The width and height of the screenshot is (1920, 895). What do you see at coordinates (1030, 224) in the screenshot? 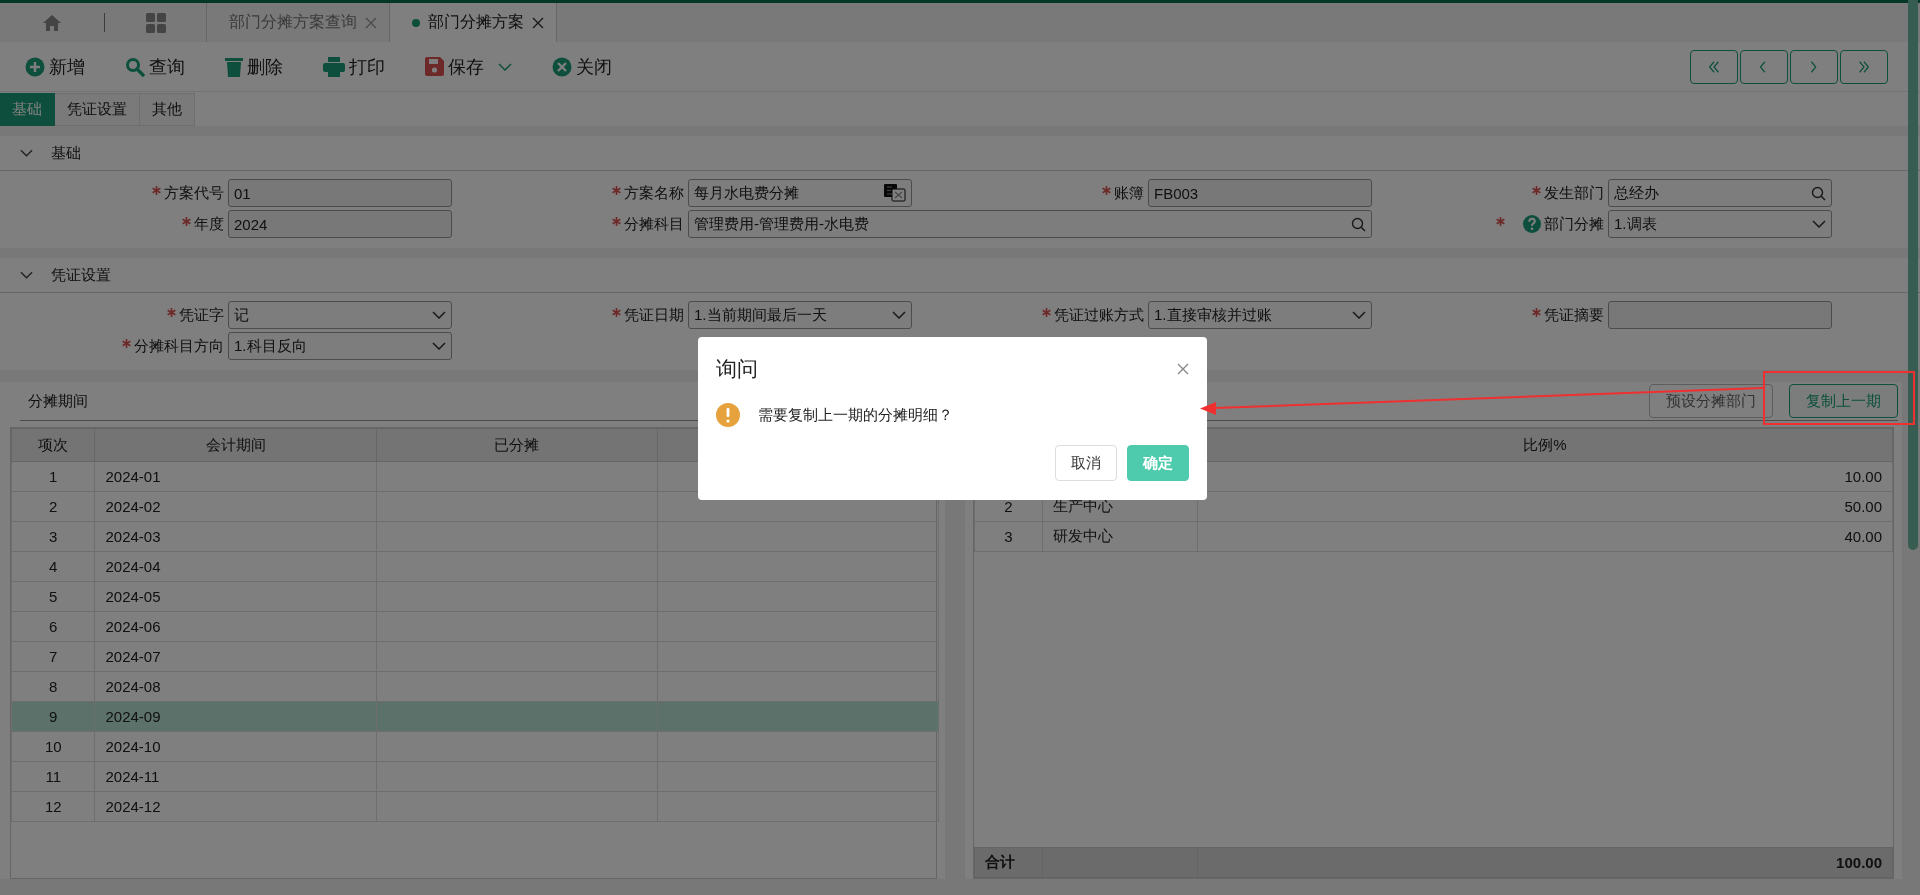
I see `input-field: 管理费用-管理费用-水电费` at bounding box center [1030, 224].